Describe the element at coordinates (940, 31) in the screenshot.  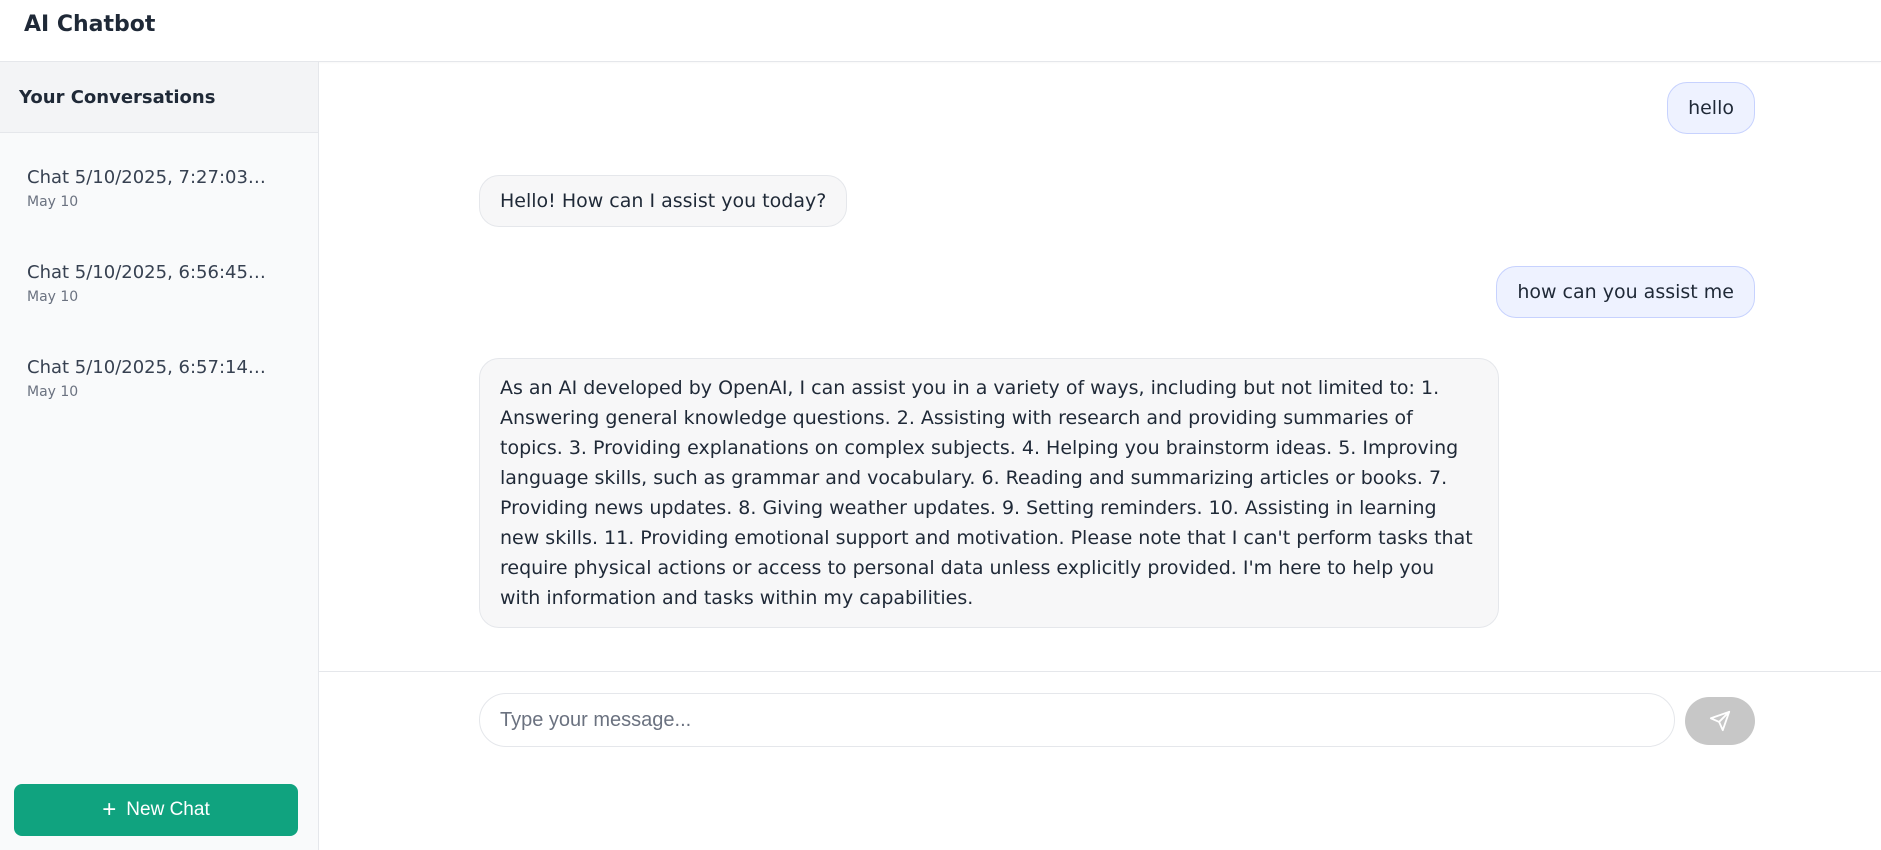
I see `top-bar: AI Chatbot` at that location.